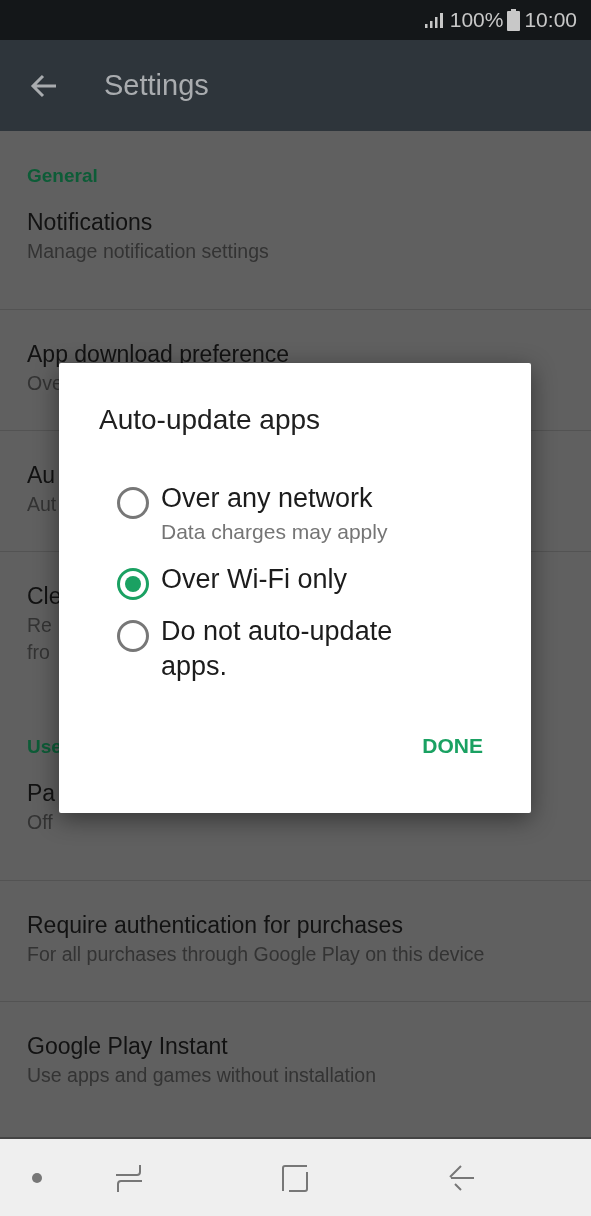 Image resolution: width=591 pixels, height=1216 pixels. I want to click on home-icon, so click(295, 1177).